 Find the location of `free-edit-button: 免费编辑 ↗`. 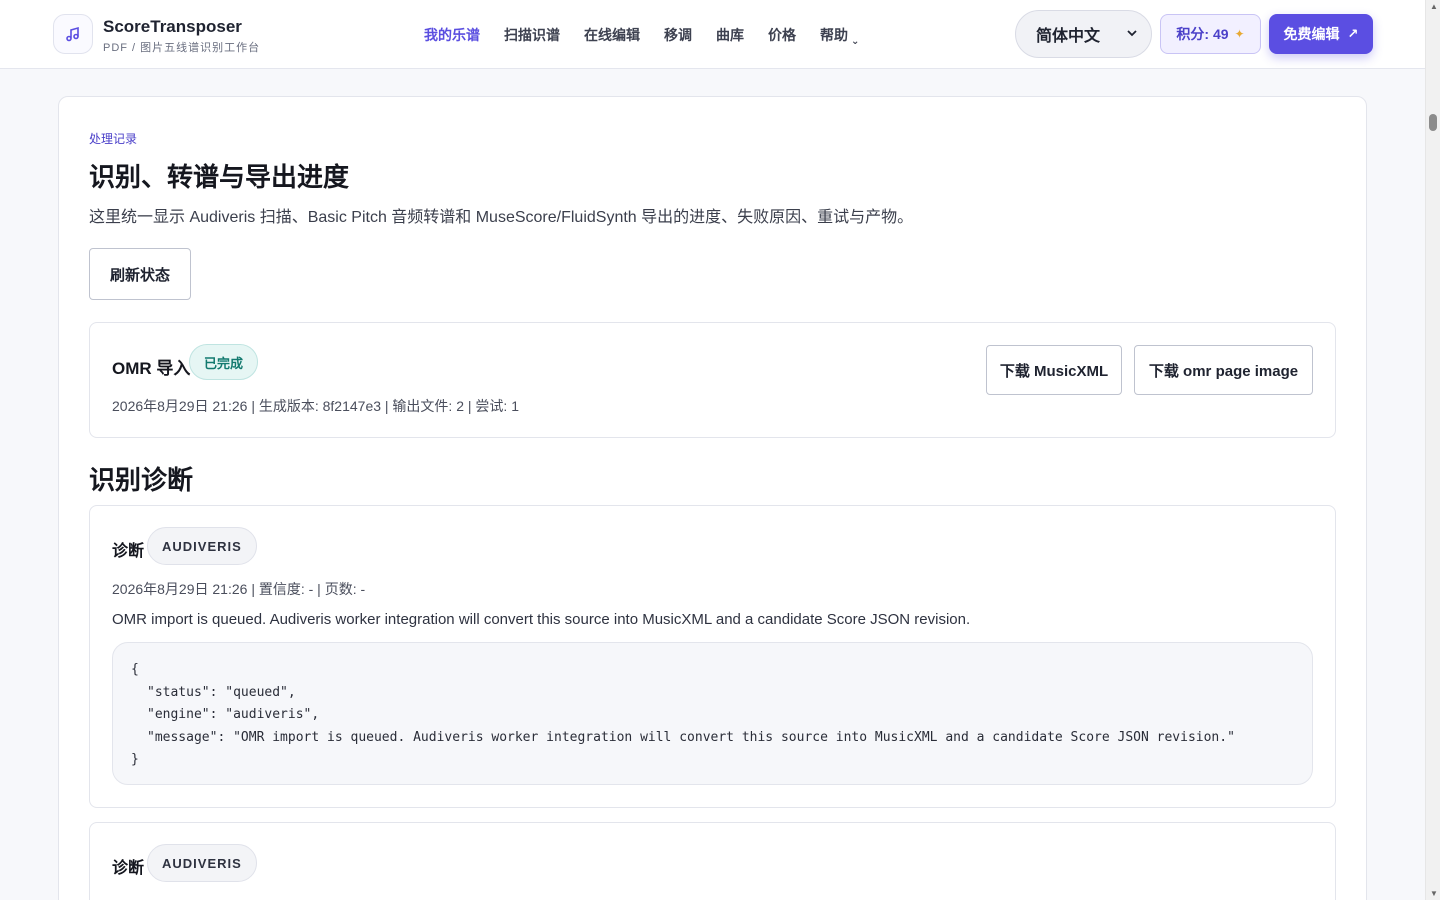

free-edit-button: 免费编辑 ↗ is located at coordinates (1321, 34).